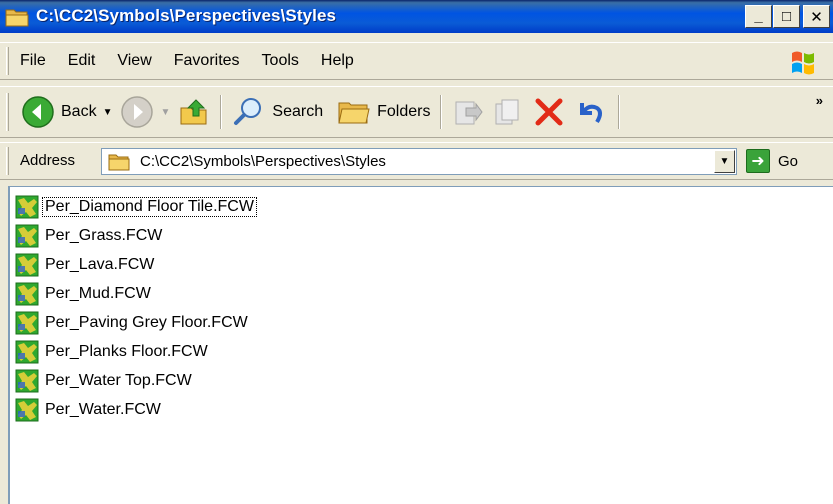 The height and width of the screenshot is (504, 833). I want to click on close-icon: ✕, so click(816, 17).